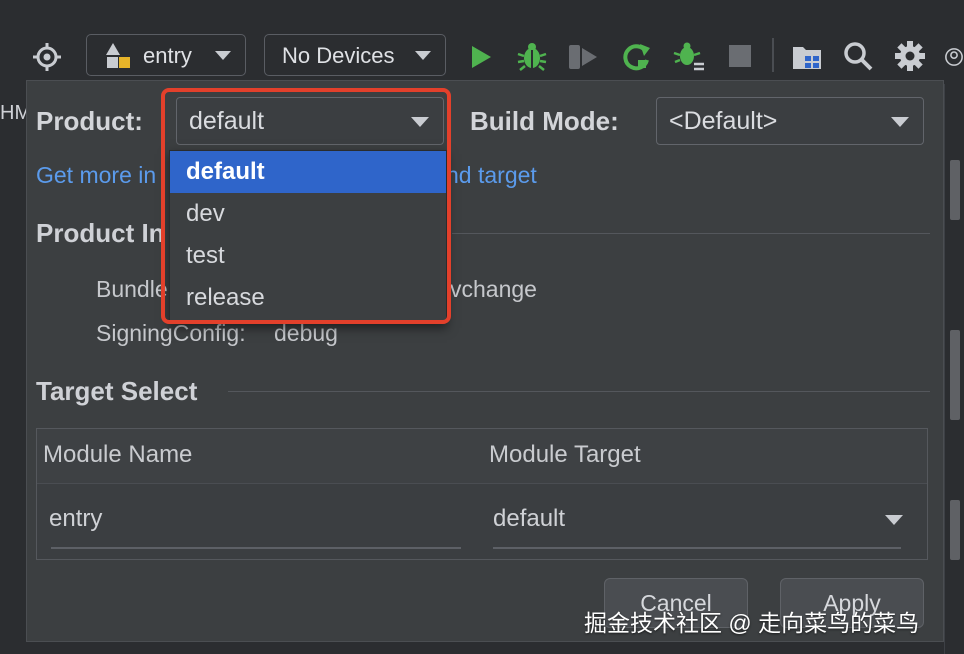 This screenshot has width=964, height=654. What do you see at coordinates (118, 454) in the screenshot?
I see `column-header-module-name: Module Name` at bounding box center [118, 454].